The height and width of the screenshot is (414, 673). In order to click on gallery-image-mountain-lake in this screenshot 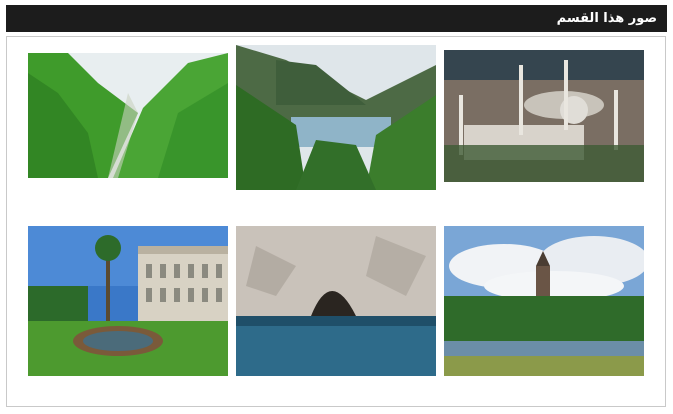, I will do `click(336, 117)`.